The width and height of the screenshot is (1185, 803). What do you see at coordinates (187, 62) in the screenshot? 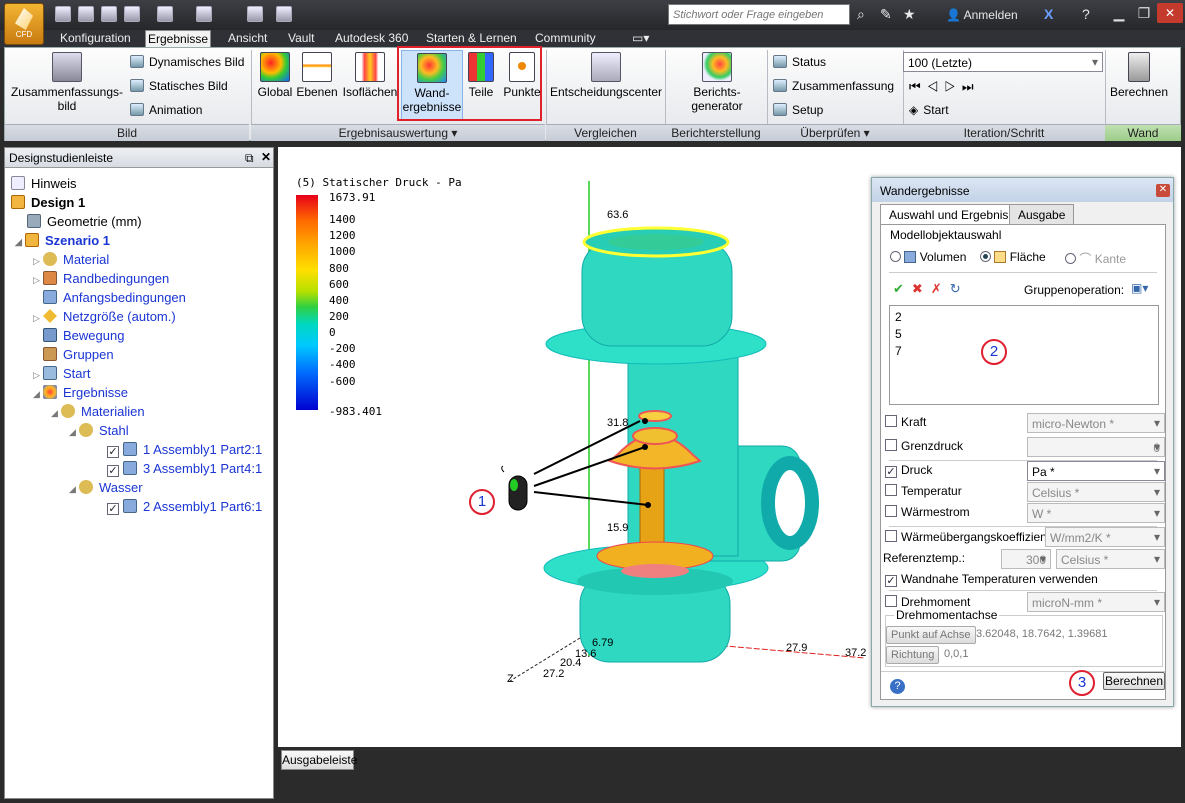
I see `dynamic-image-button: Dynamisches Bild` at bounding box center [187, 62].